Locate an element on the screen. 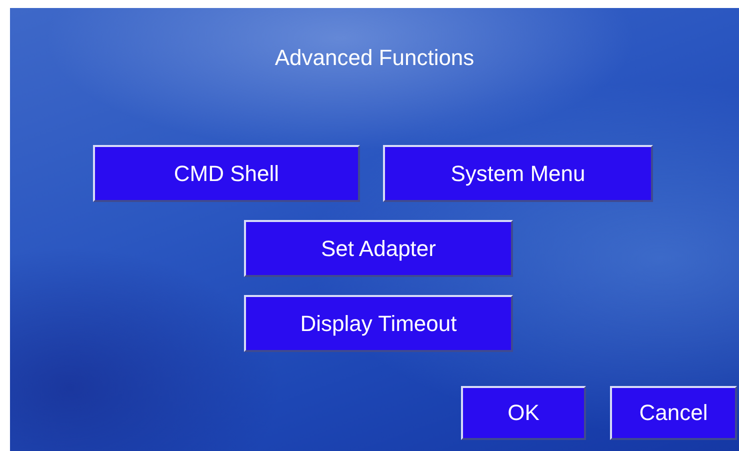  dialog-button: OK is located at coordinates (523, 413).